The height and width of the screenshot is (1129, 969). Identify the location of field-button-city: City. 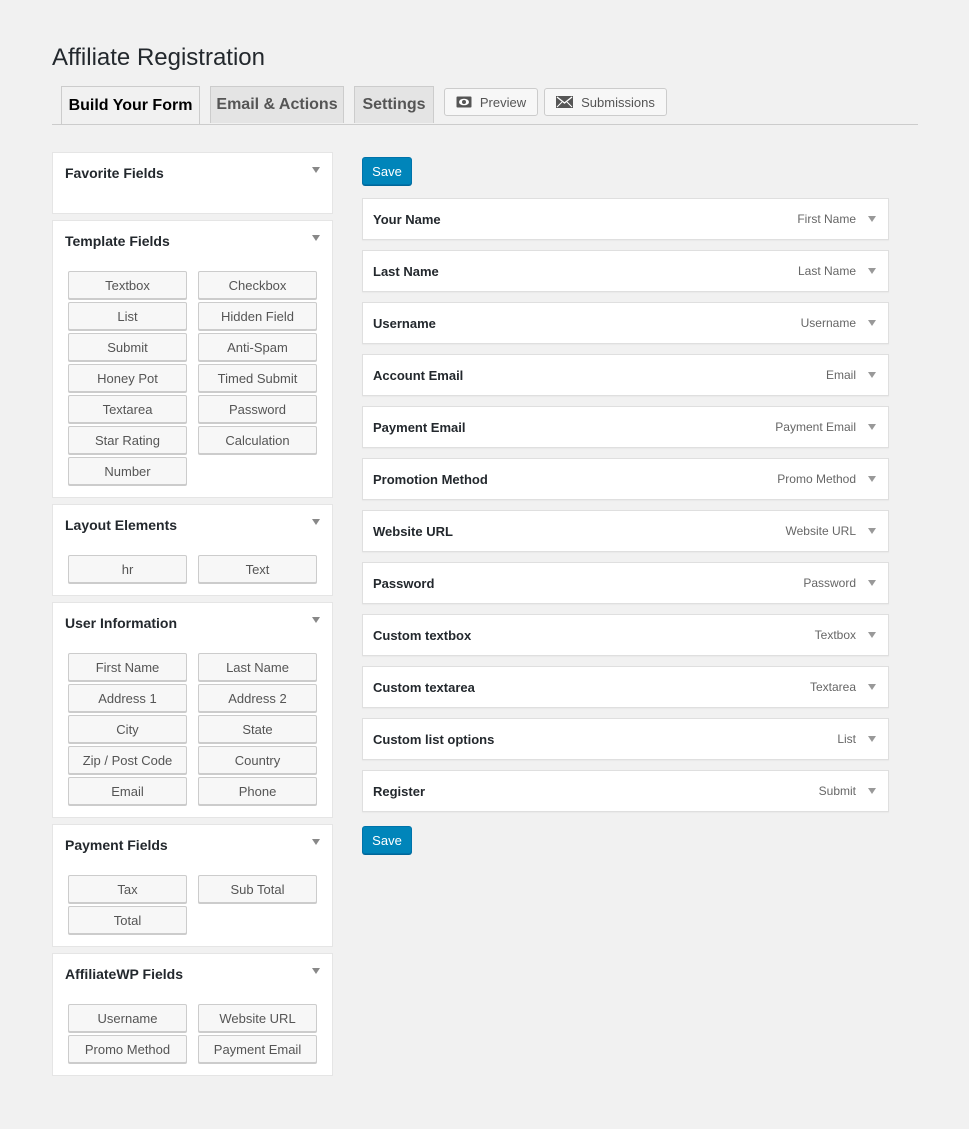
(127, 729).